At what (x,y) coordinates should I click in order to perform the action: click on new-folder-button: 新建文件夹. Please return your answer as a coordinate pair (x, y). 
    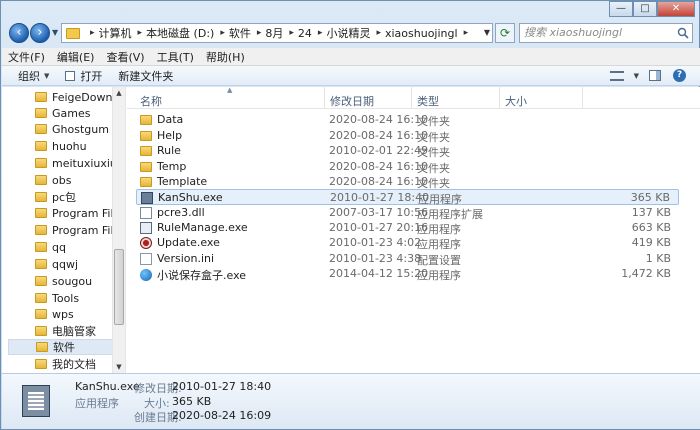
    Looking at the image, I should click on (145, 76).